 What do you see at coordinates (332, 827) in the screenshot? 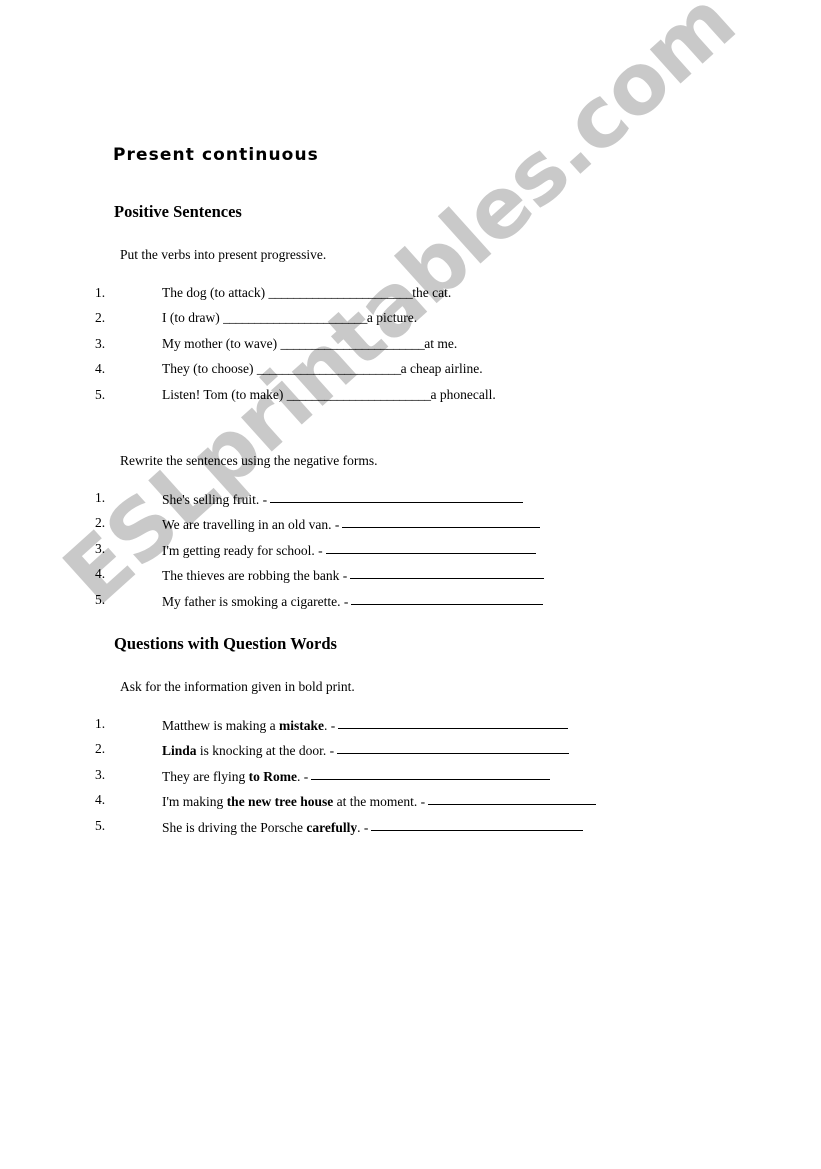
I see `item-bold-answer: carefully` at bounding box center [332, 827].